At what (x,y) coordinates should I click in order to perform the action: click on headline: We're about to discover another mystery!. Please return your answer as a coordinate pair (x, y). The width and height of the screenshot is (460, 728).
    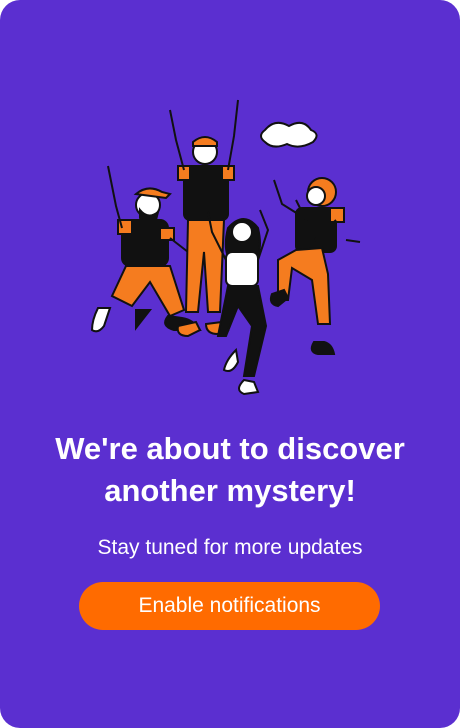
    Looking at the image, I should click on (230, 469).